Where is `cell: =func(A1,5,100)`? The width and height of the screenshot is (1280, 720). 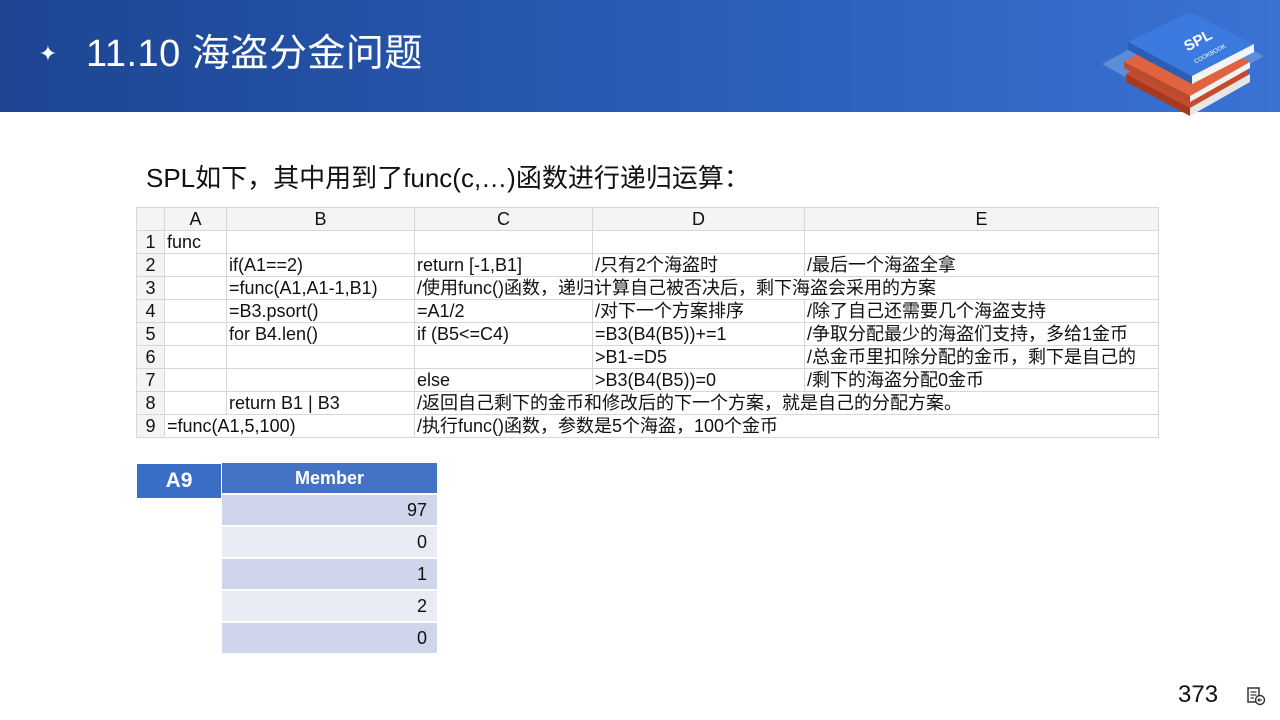
cell: =func(A1,5,100) is located at coordinates (289, 426).